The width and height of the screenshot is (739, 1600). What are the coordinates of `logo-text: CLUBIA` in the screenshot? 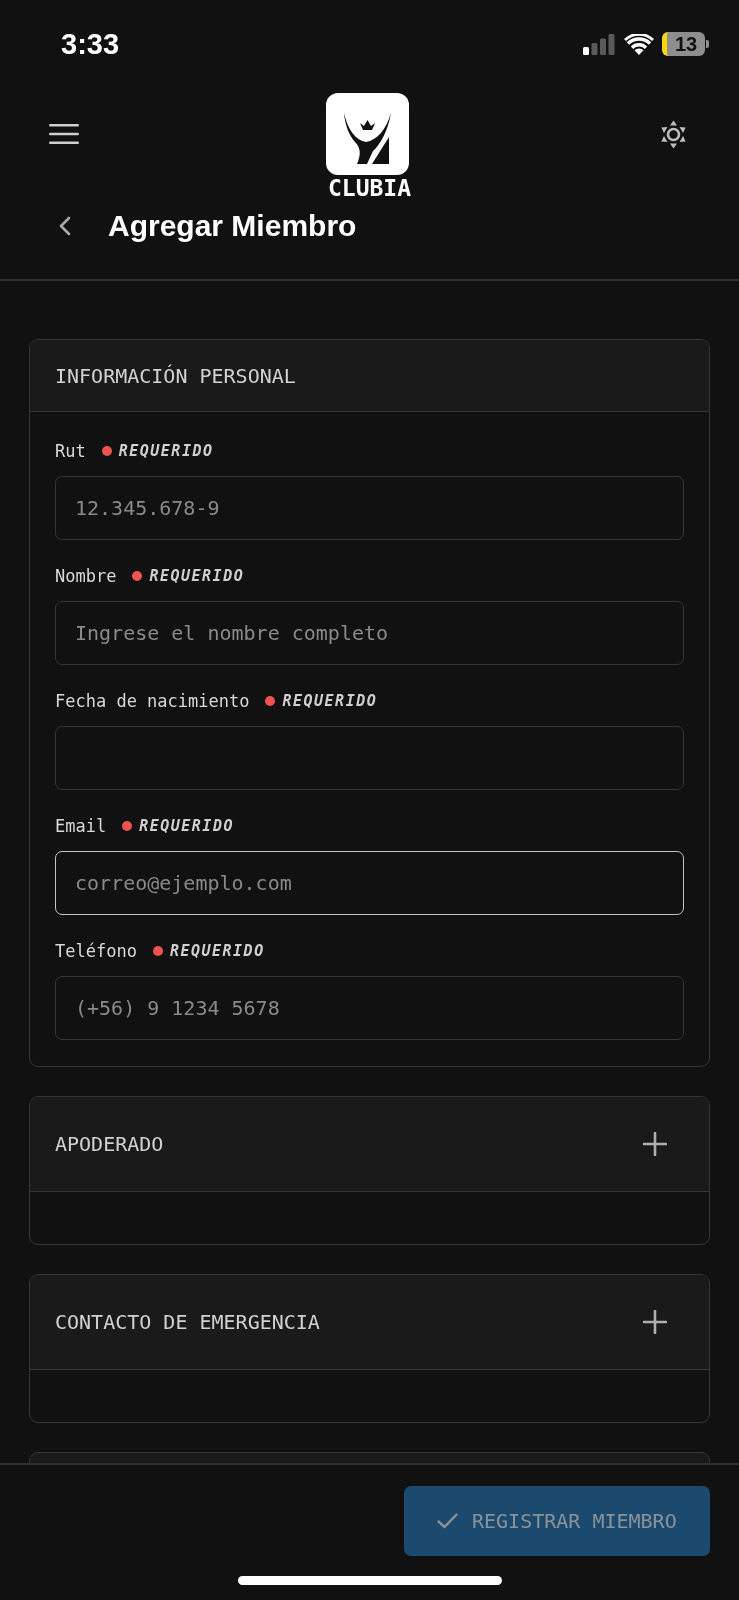 It's located at (369, 188).